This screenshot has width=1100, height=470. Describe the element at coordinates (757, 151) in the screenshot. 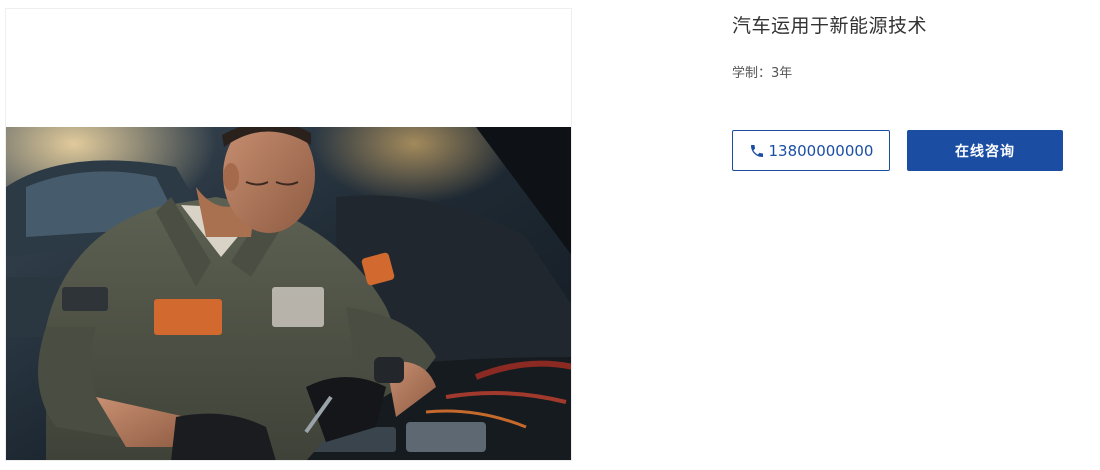

I see `phone-icon` at that location.